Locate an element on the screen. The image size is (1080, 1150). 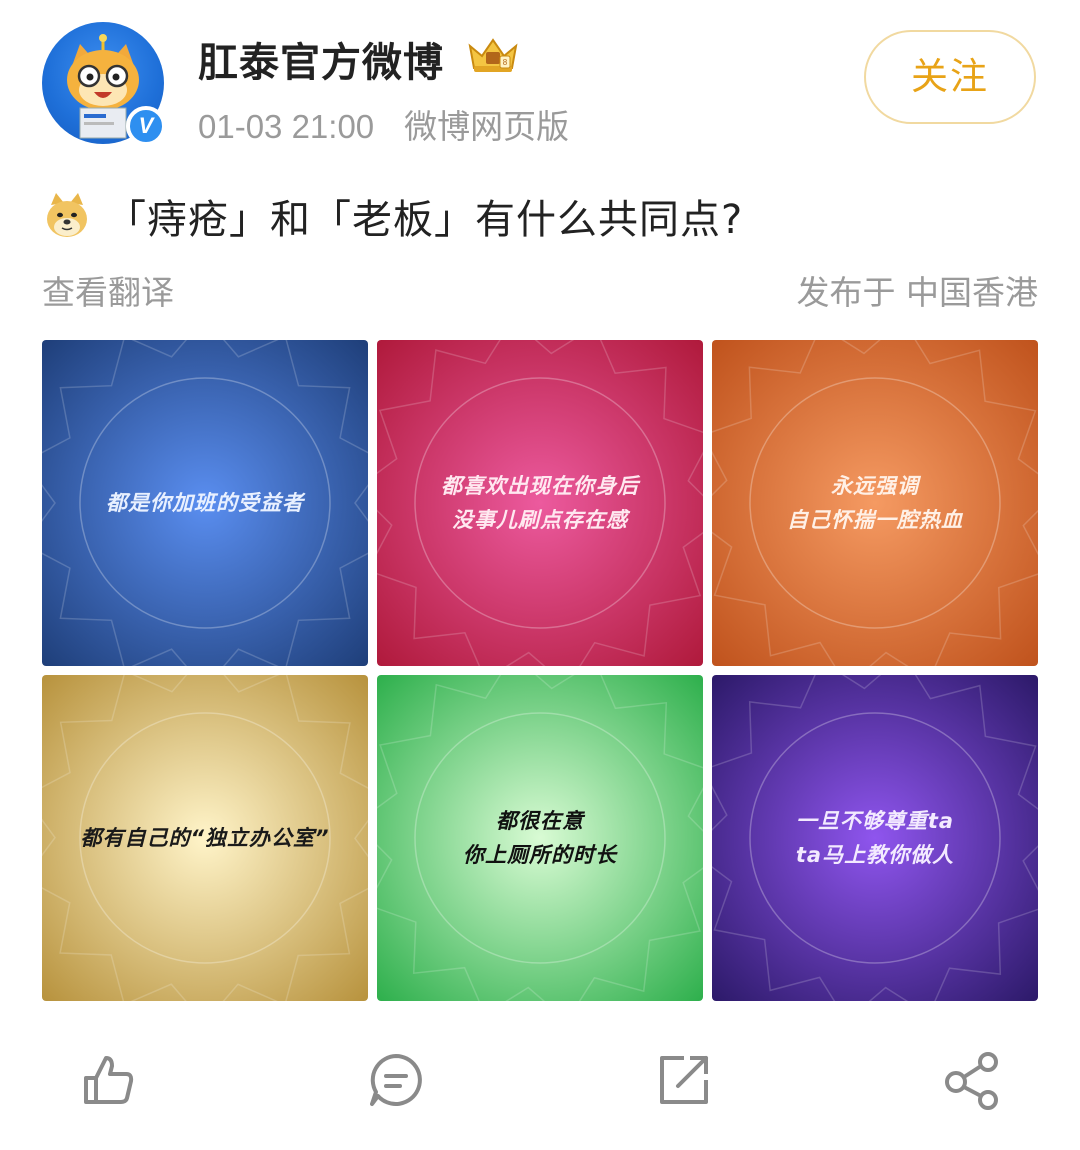
post-content: 「痔疮」和「老板」有什么共同点? is located at coordinates (392, 216).